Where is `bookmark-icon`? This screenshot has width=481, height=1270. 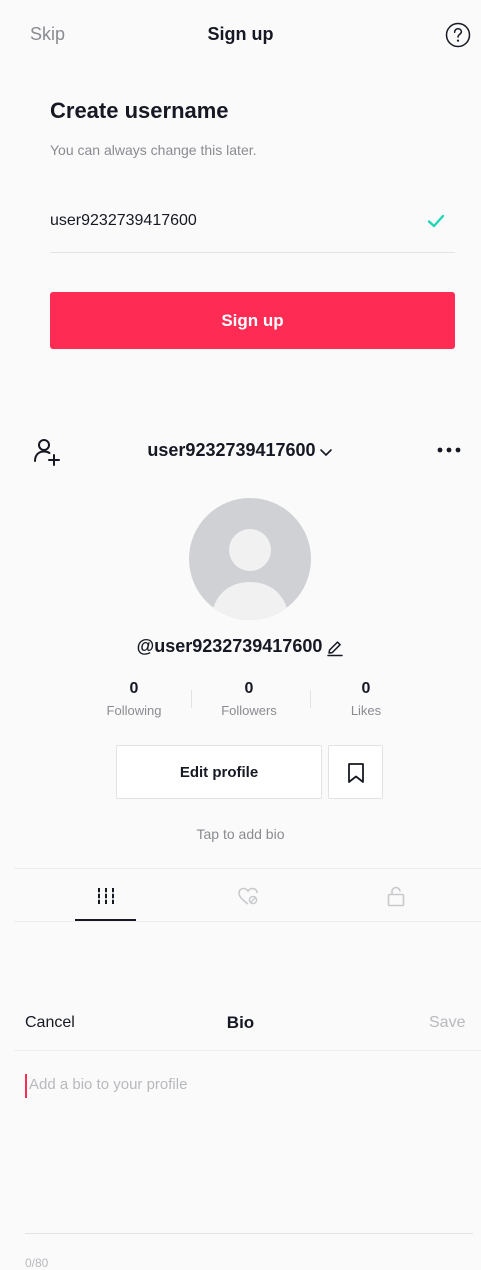 bookmark-icon is located at coordinates (356, 773).